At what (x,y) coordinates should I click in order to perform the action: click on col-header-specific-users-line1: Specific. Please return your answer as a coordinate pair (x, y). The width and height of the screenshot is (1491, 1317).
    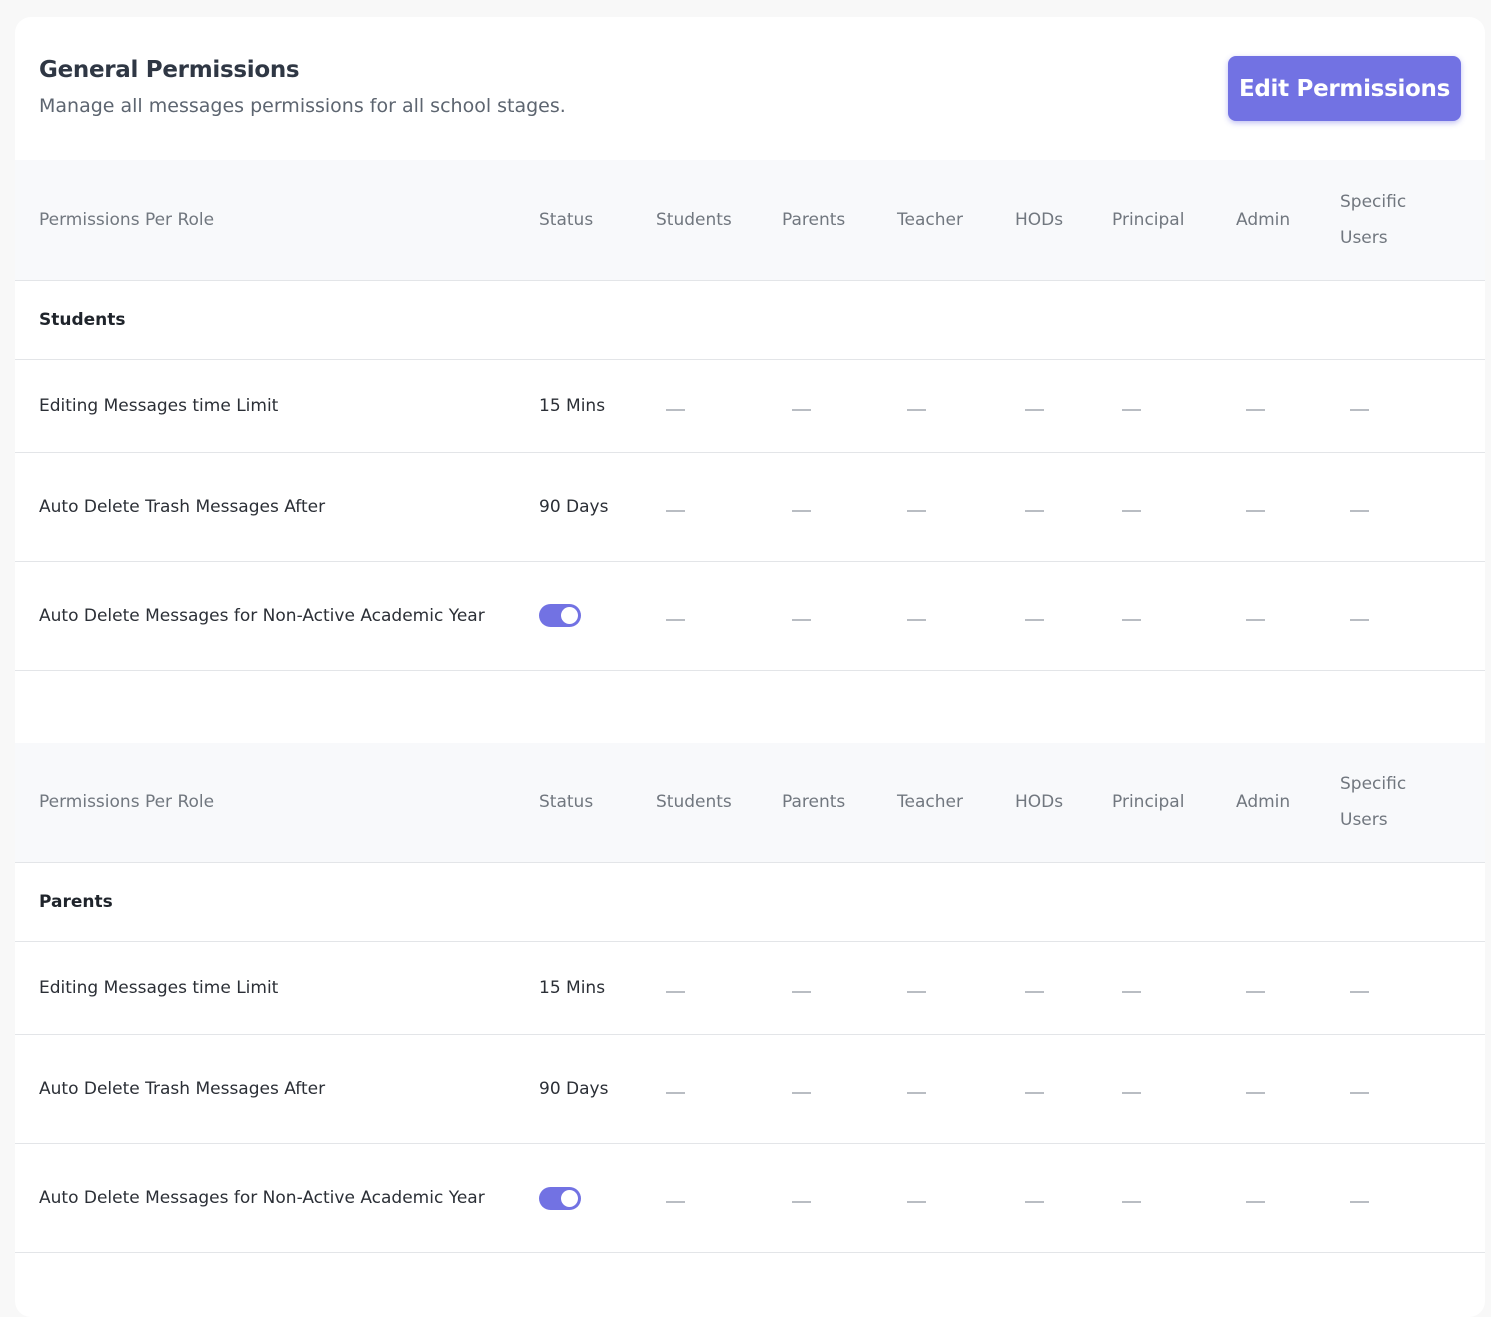
    Looking at the image, I should click on (1373, 201).